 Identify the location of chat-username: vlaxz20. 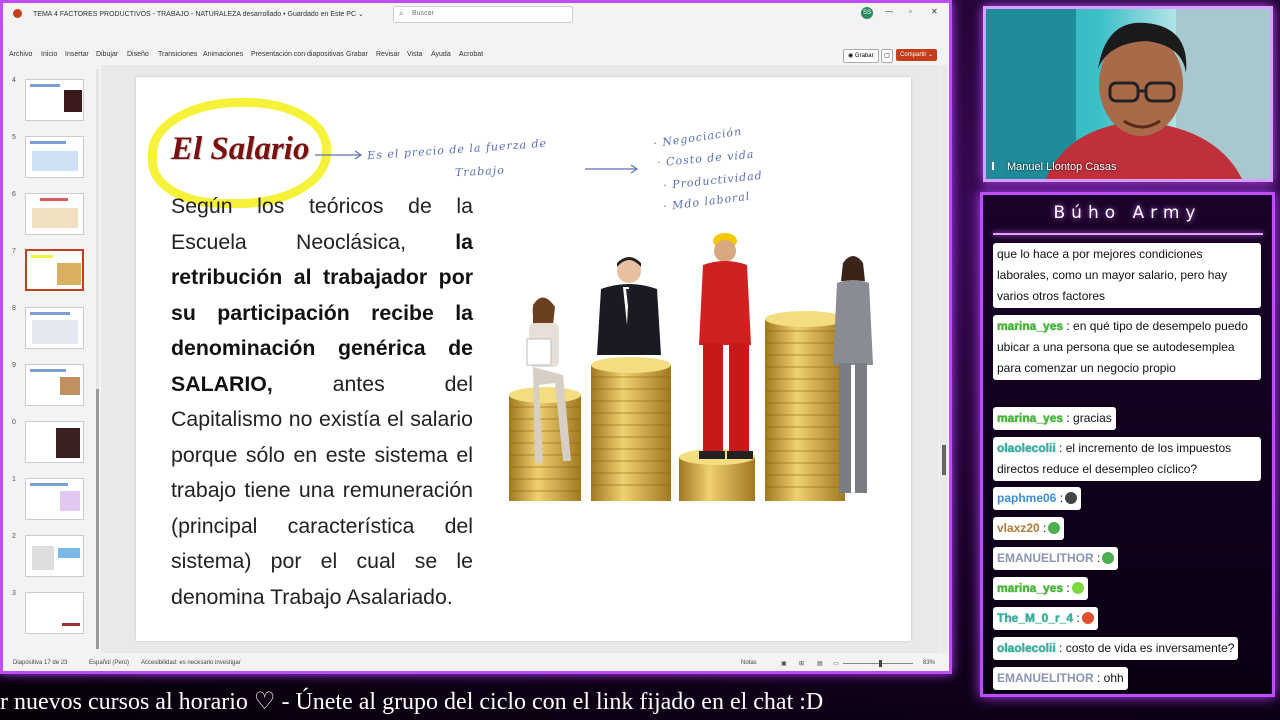
(1018, 528).